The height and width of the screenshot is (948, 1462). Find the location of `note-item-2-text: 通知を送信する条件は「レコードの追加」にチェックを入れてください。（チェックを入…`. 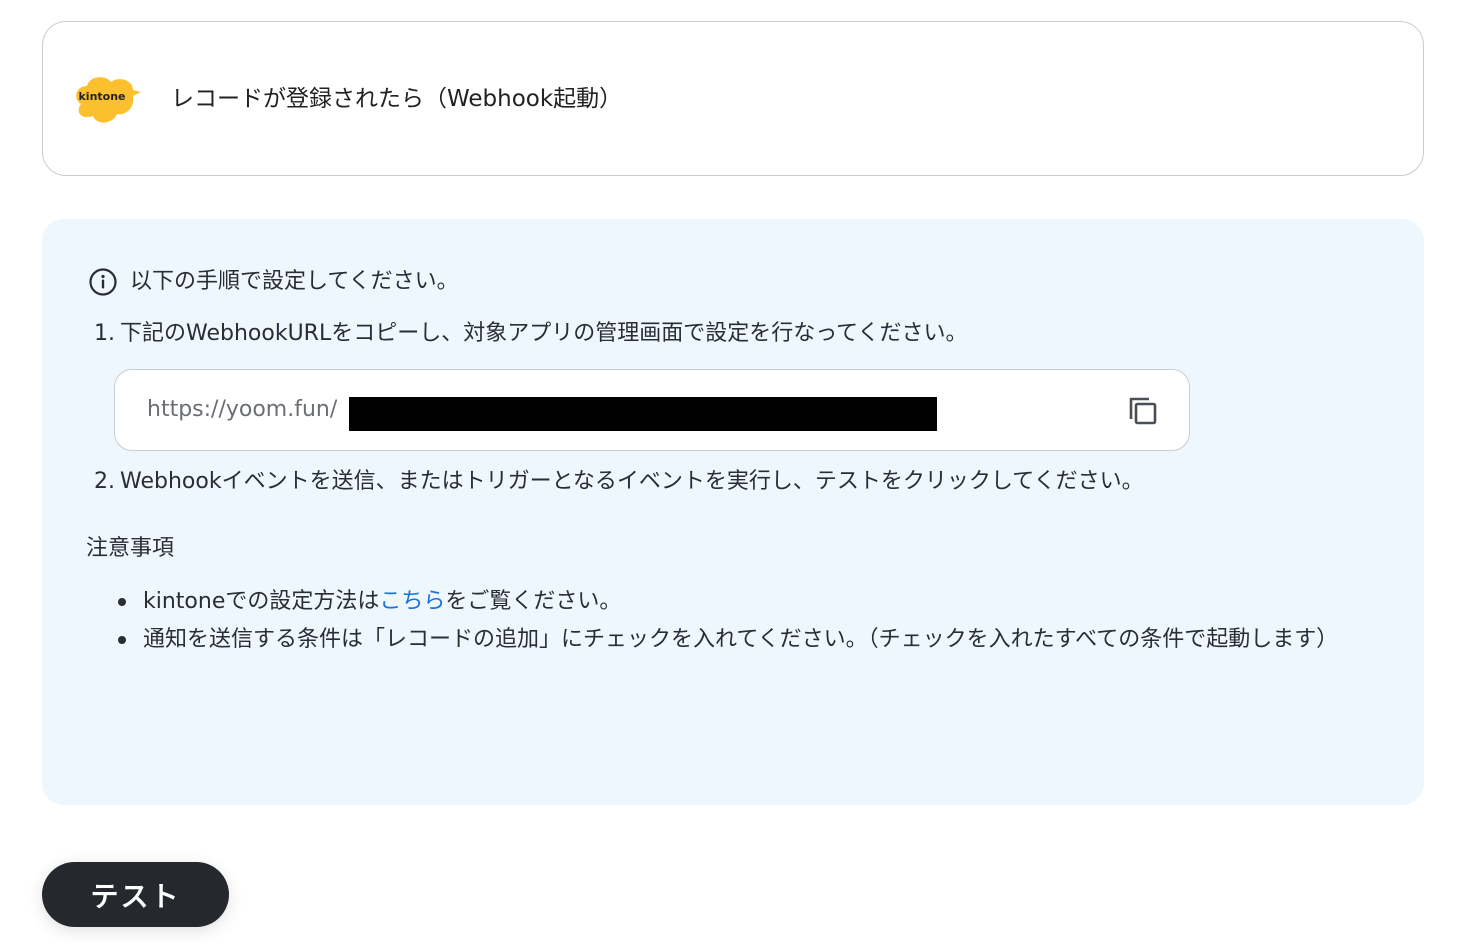

note-item-2-text: 通知を送信する条件は「レコードの追加」にチェックを入れてください。（チェックを入… is located at coordinates (741, 639).